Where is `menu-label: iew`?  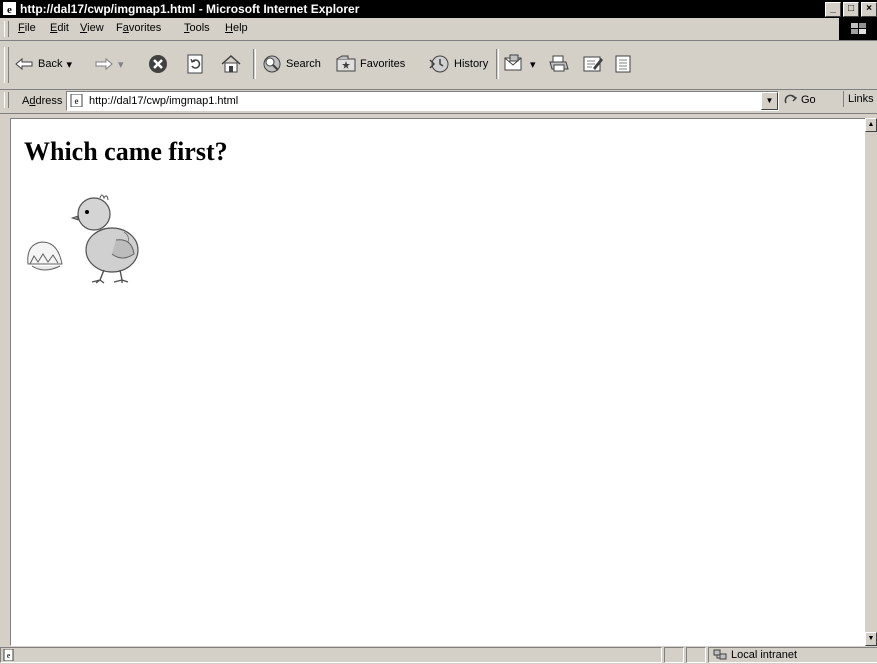
menu-label: iew is located at coordinates (95, 28).